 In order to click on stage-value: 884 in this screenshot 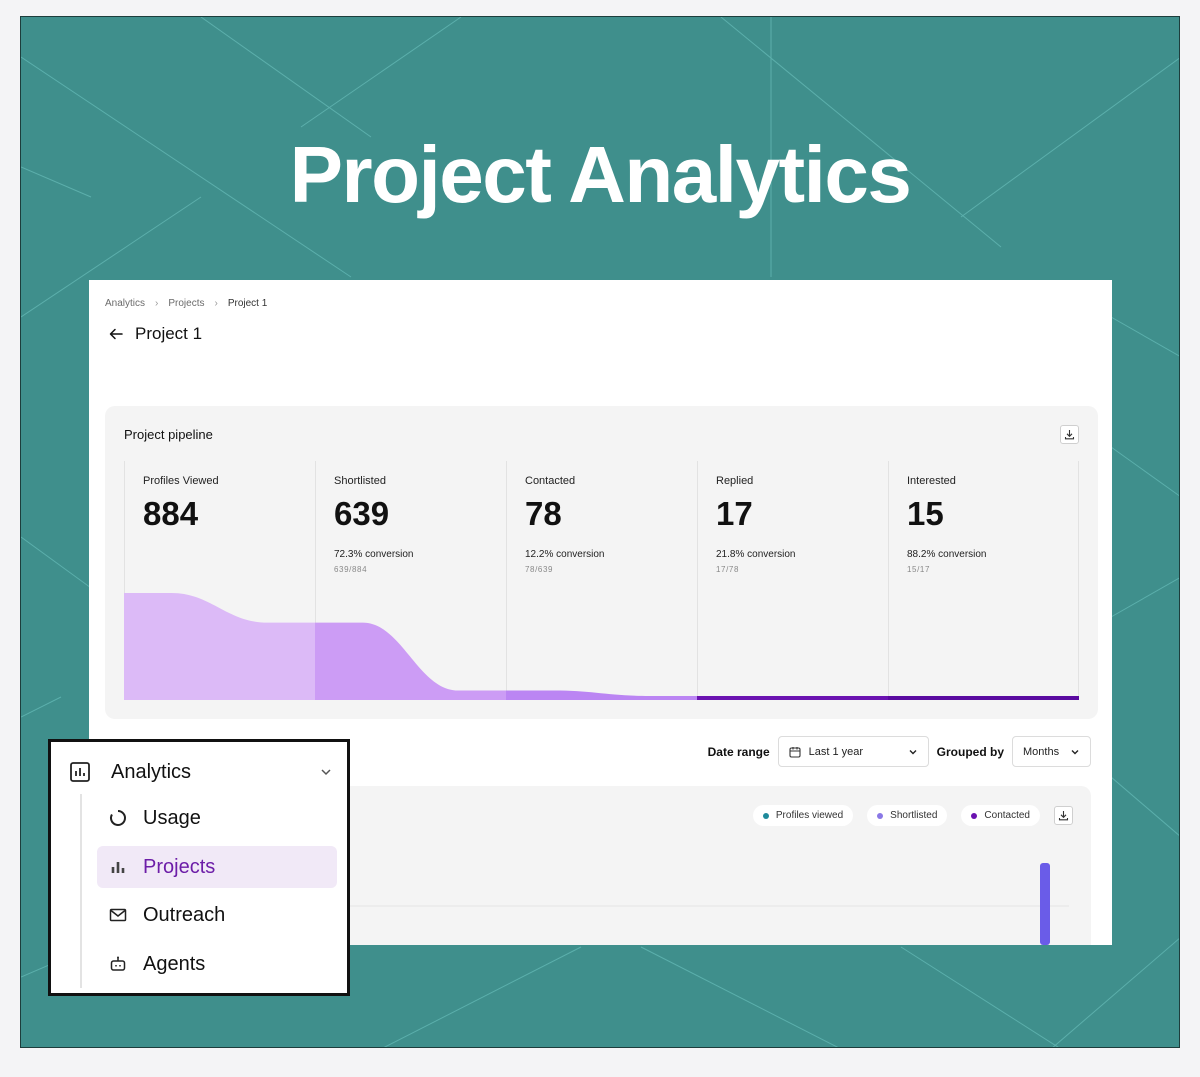, I will do `click(171, 513)`.